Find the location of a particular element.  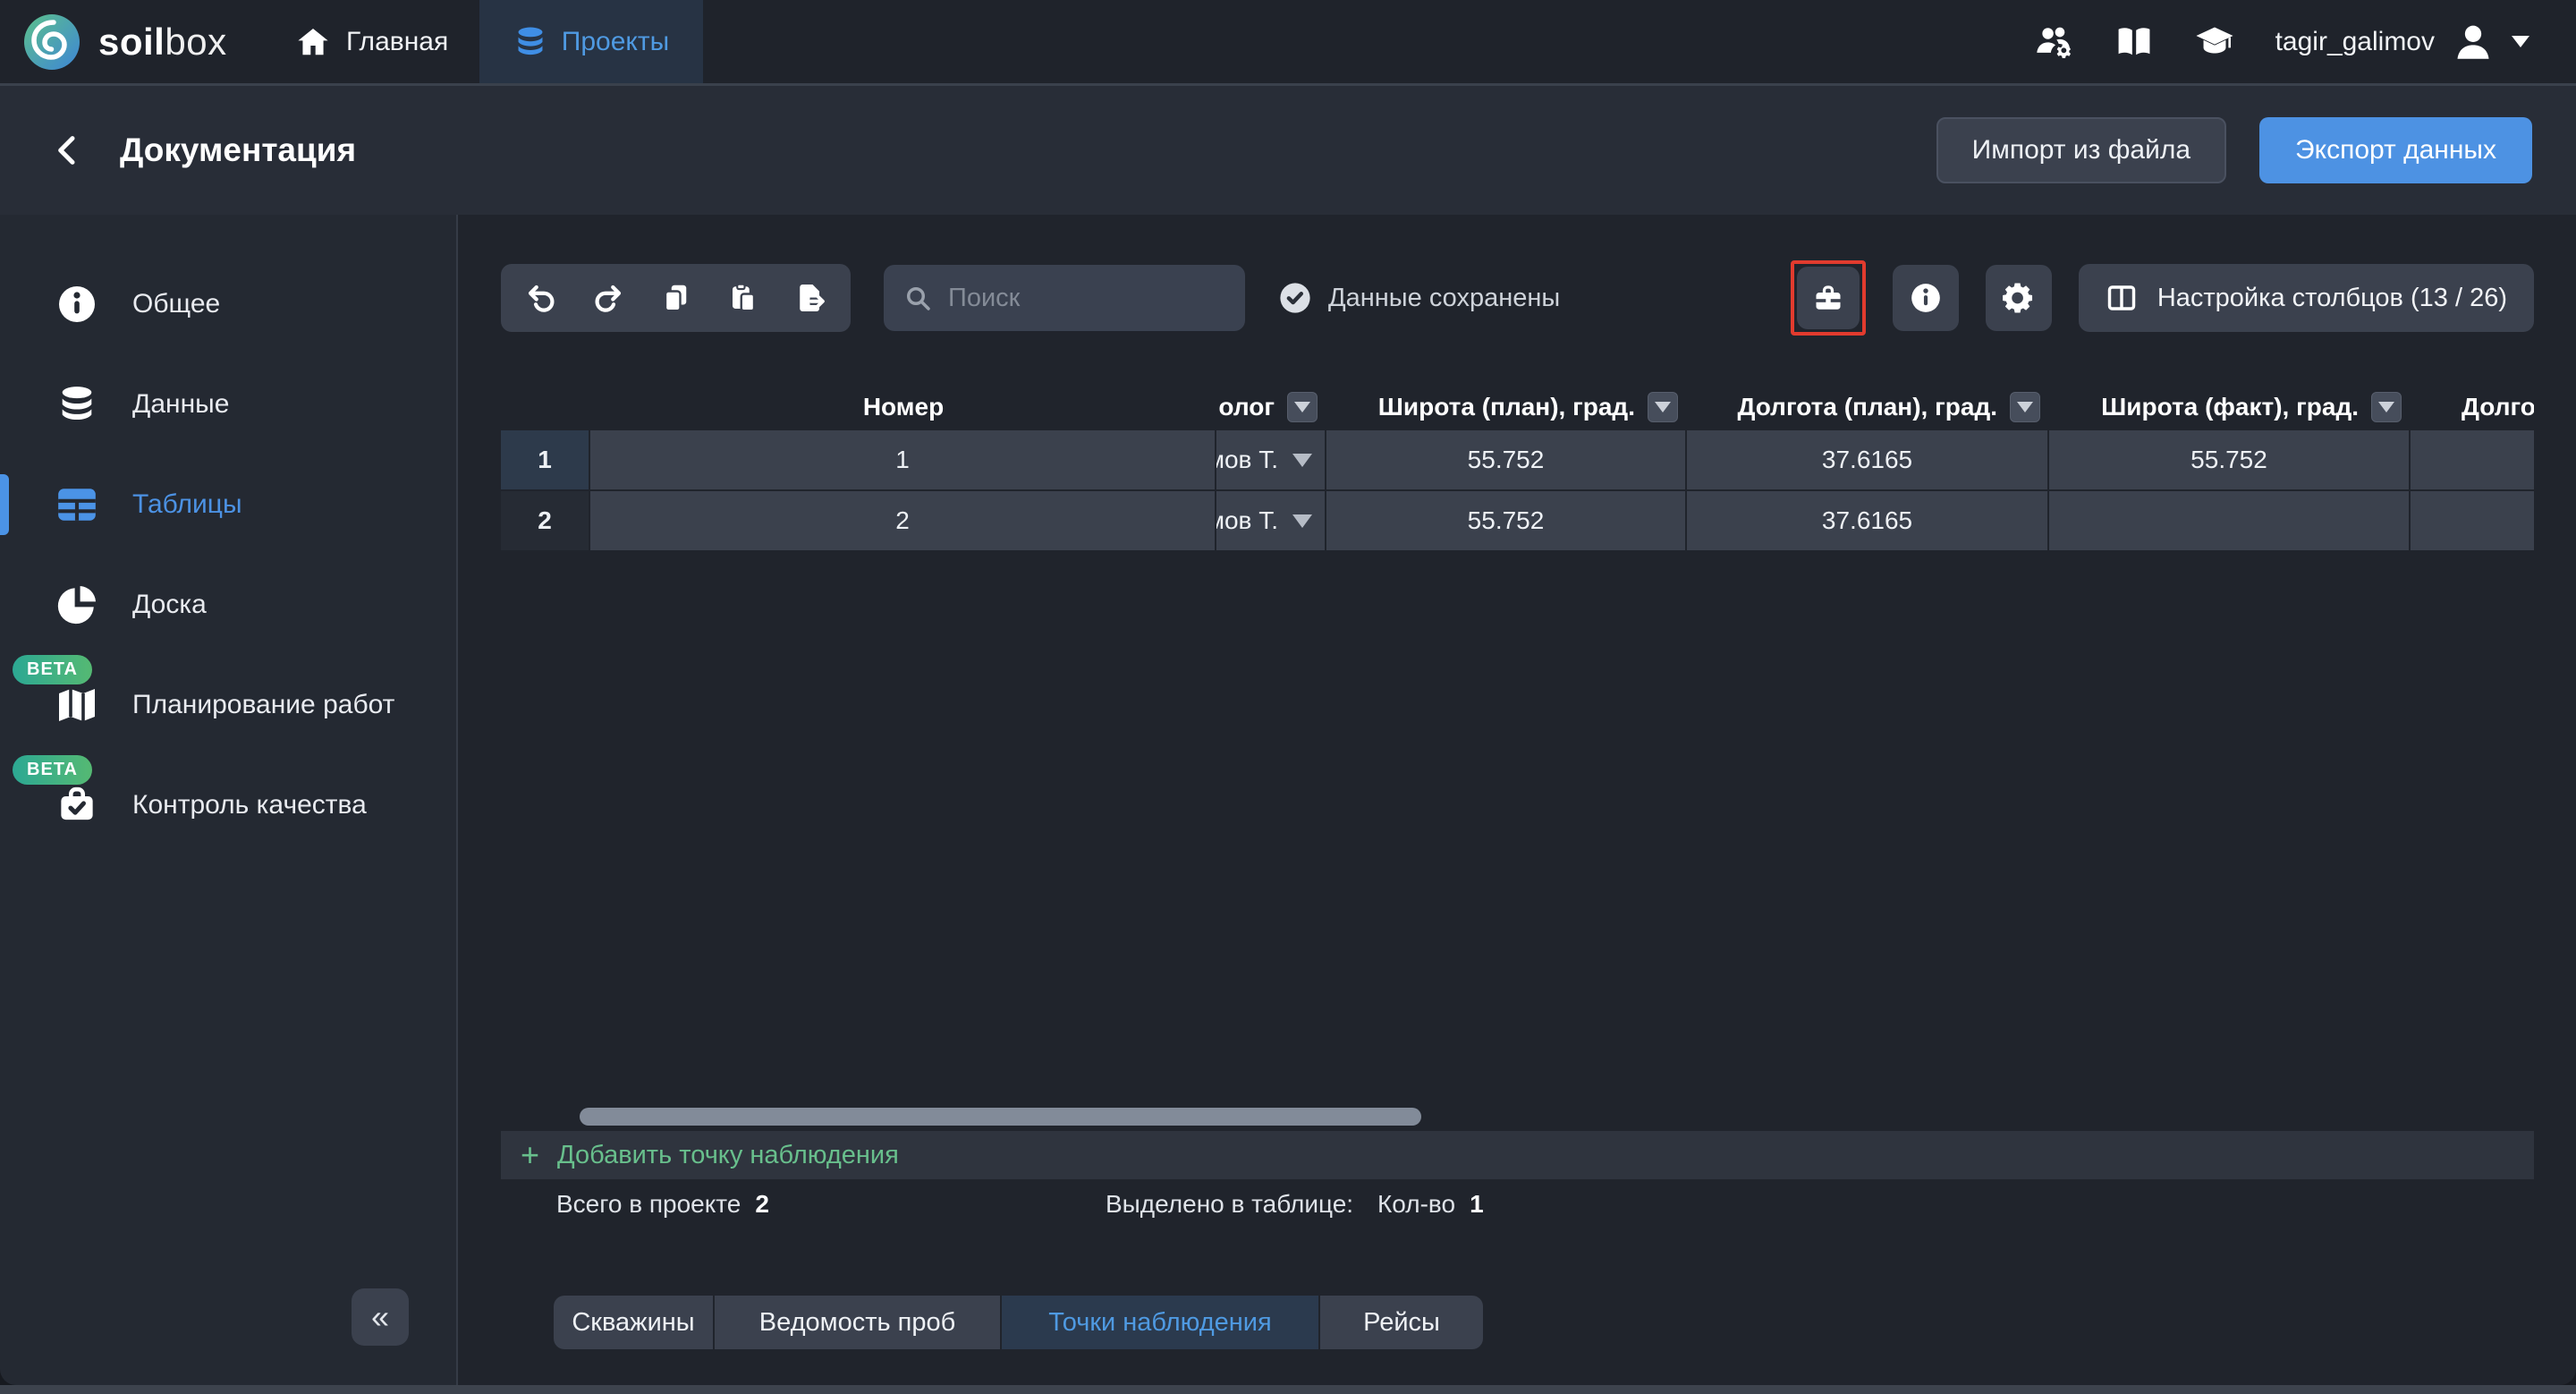

sidebar-item-general: Общее is located at coordinates (228, 304).